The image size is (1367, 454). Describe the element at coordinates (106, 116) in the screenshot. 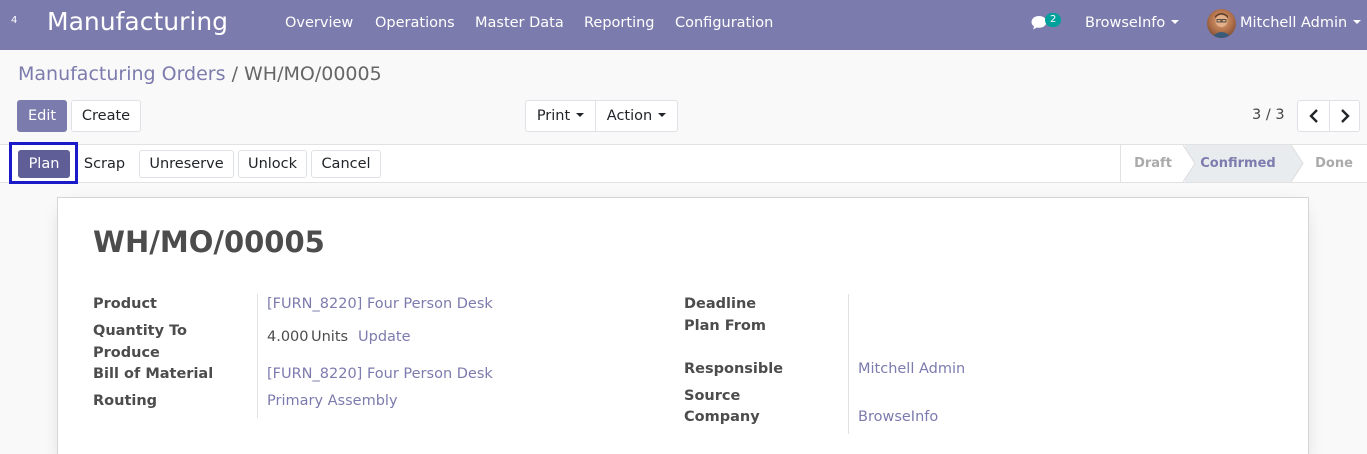

I see `create-button: Create` at that location.